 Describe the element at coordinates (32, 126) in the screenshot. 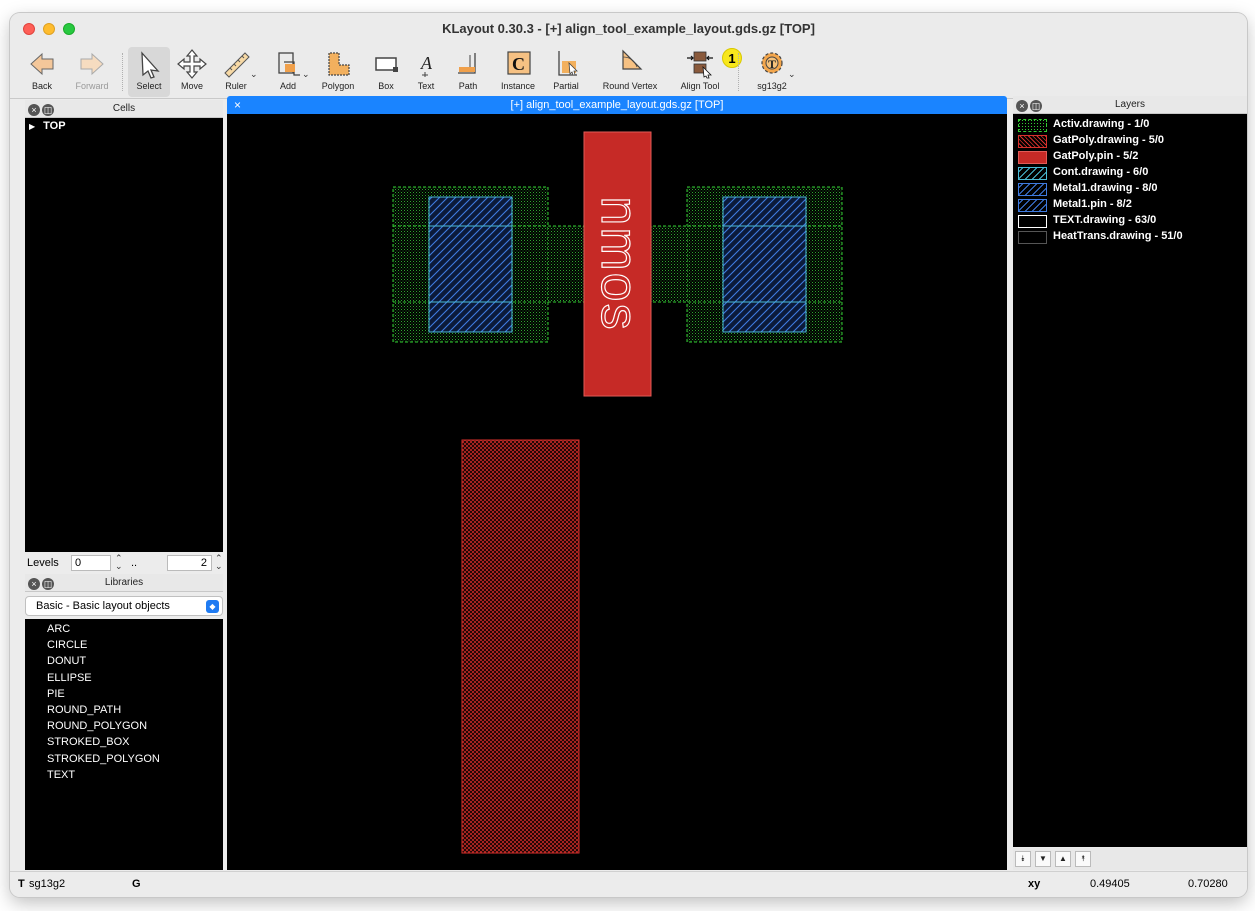

I see `expand-triangle-icon: ▶` at that location.